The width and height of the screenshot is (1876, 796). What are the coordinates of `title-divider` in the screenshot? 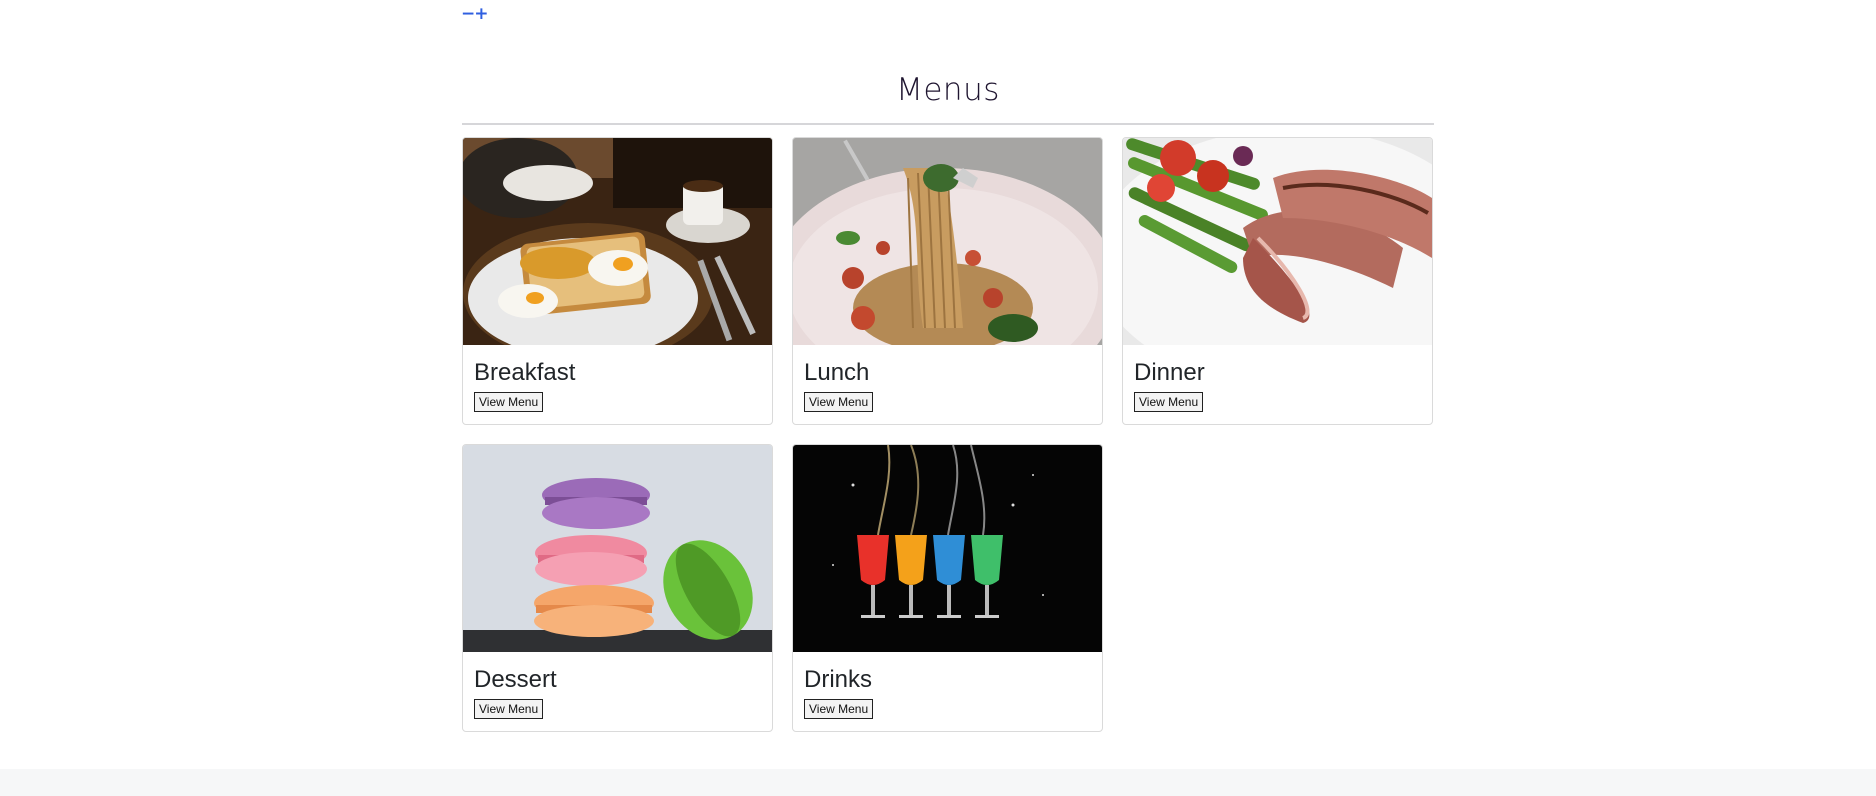 It's located at (948, 124).